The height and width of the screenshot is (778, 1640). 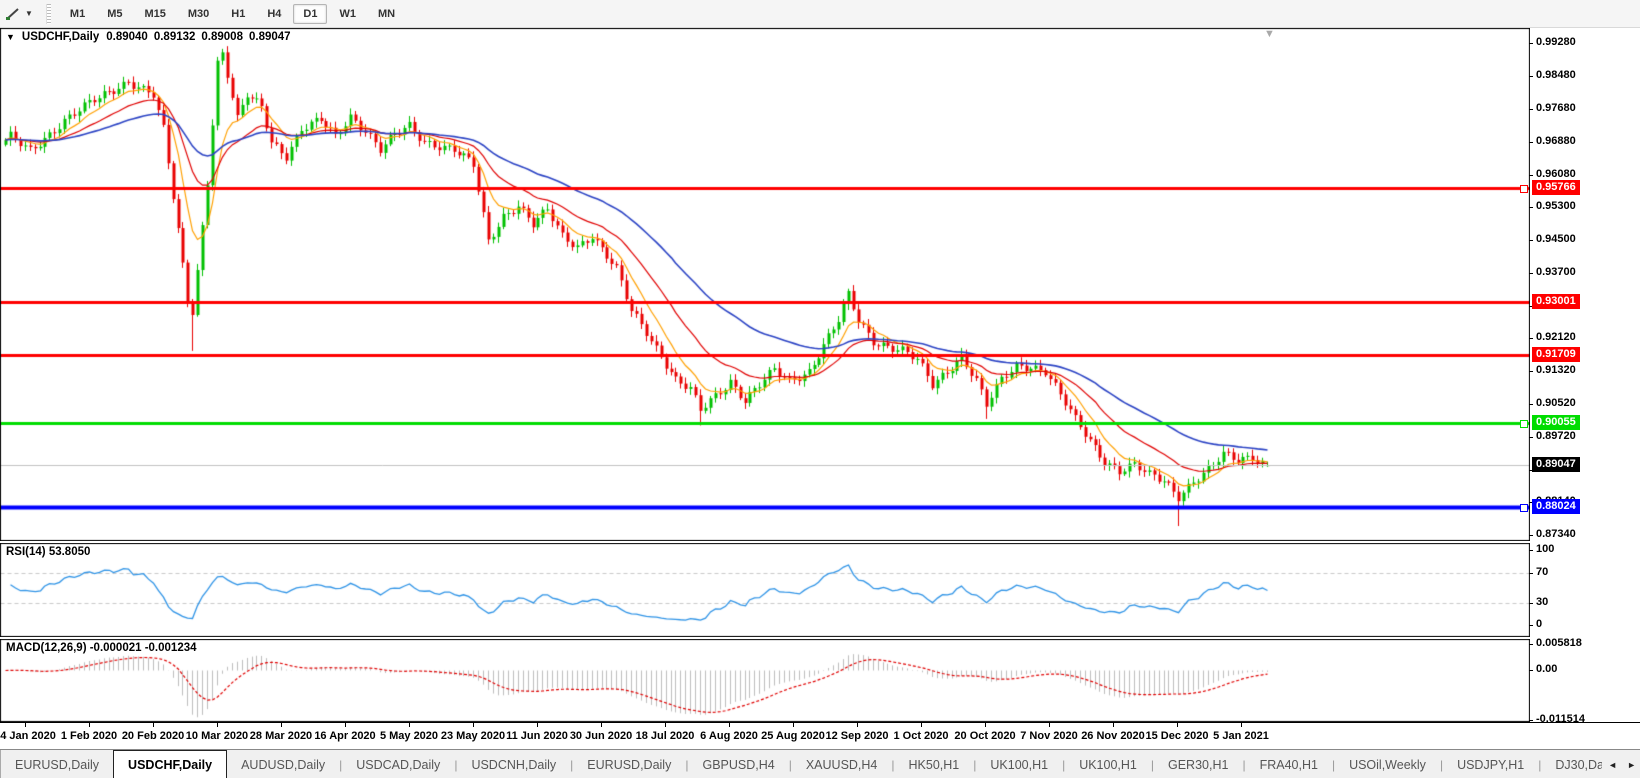 I want to click on chart-tab-gbpusd-h4: GBPUSD,H4, so click(x=738, y=764).